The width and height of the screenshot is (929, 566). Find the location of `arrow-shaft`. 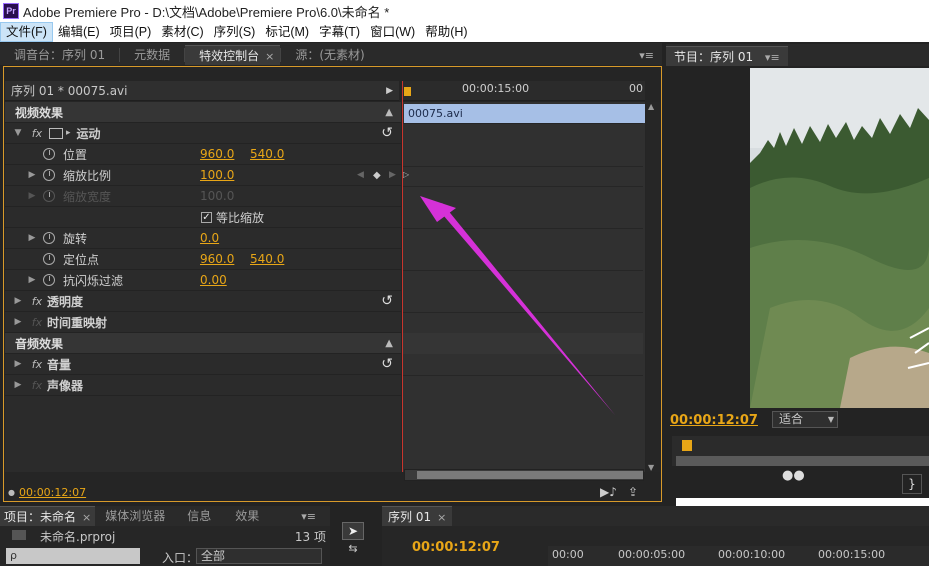

arrow-shaft is located at coordinates (526, 309).